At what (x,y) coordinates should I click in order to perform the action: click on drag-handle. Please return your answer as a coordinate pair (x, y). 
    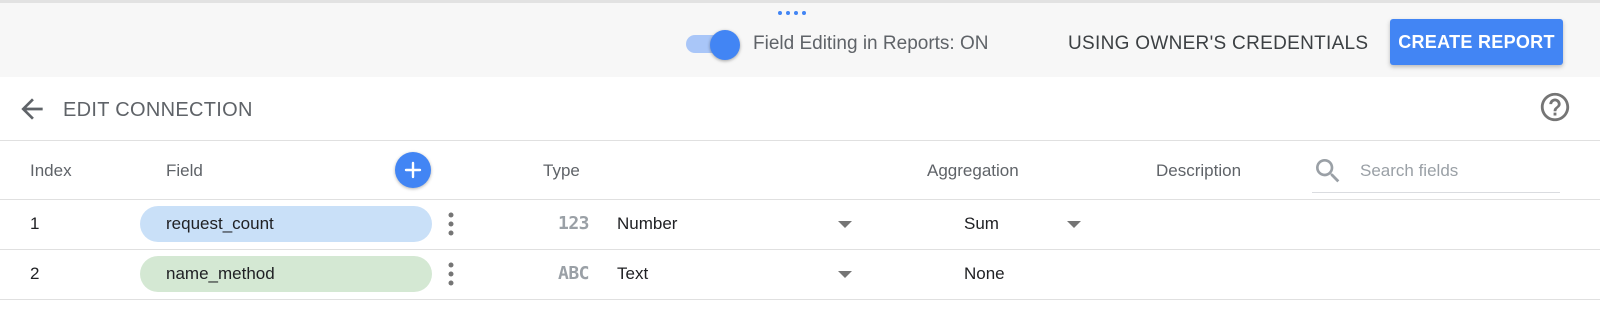
    Looking at the image, I should click on (792, 13).